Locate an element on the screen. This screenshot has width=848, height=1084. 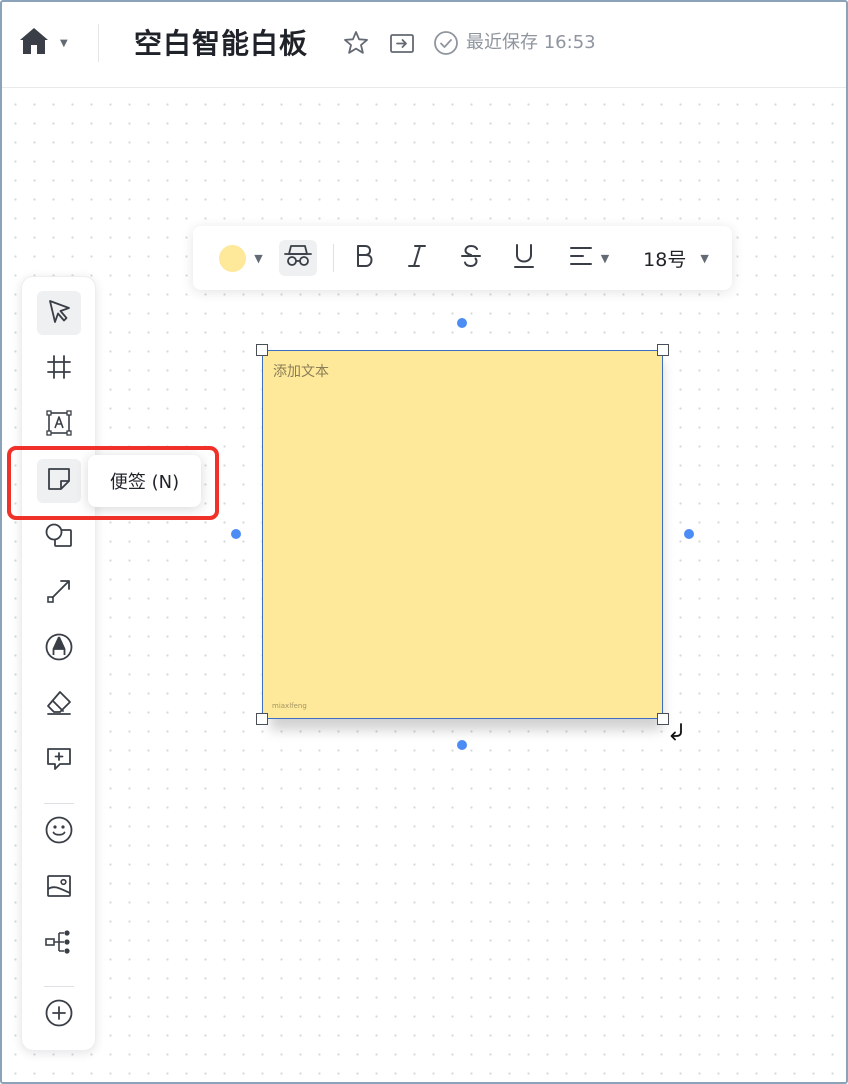
strikethrough-button is located at coordinates (471, 258).